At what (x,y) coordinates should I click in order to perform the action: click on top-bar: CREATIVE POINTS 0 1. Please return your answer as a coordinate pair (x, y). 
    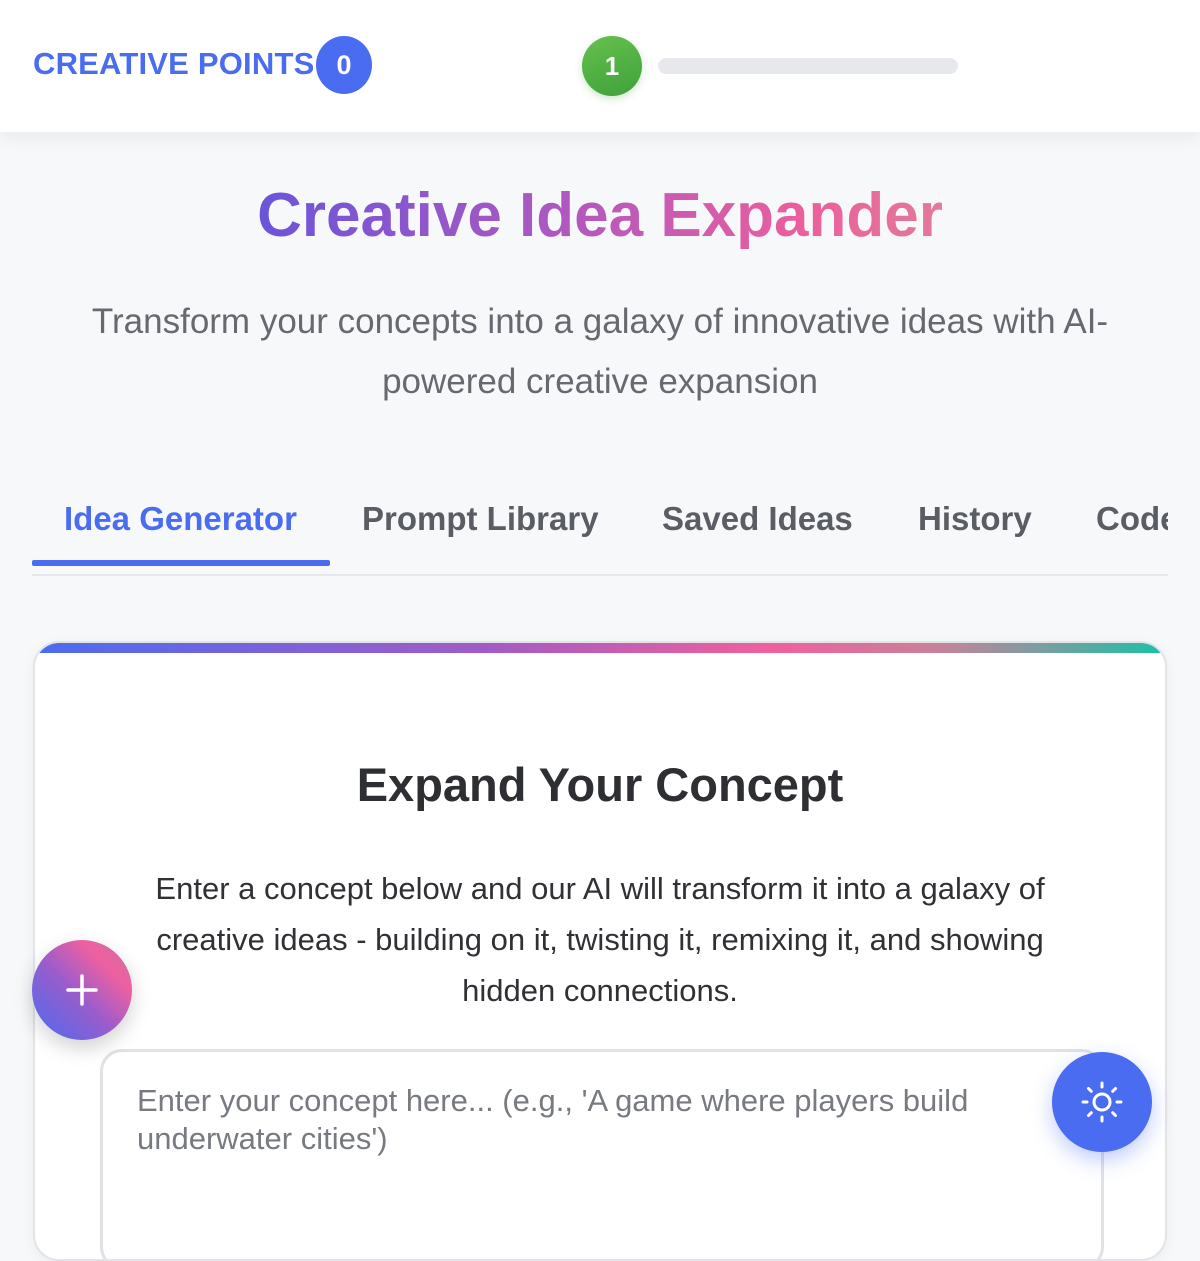
    Looking at the image, I should click on (600, 66).